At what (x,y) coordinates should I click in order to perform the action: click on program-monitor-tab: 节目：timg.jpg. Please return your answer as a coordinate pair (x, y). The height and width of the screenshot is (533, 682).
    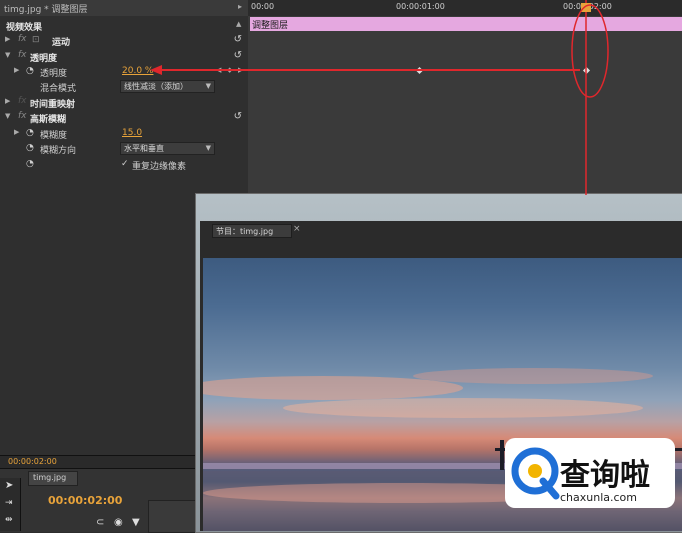
    Looking at the image, I should click on (252, 231).